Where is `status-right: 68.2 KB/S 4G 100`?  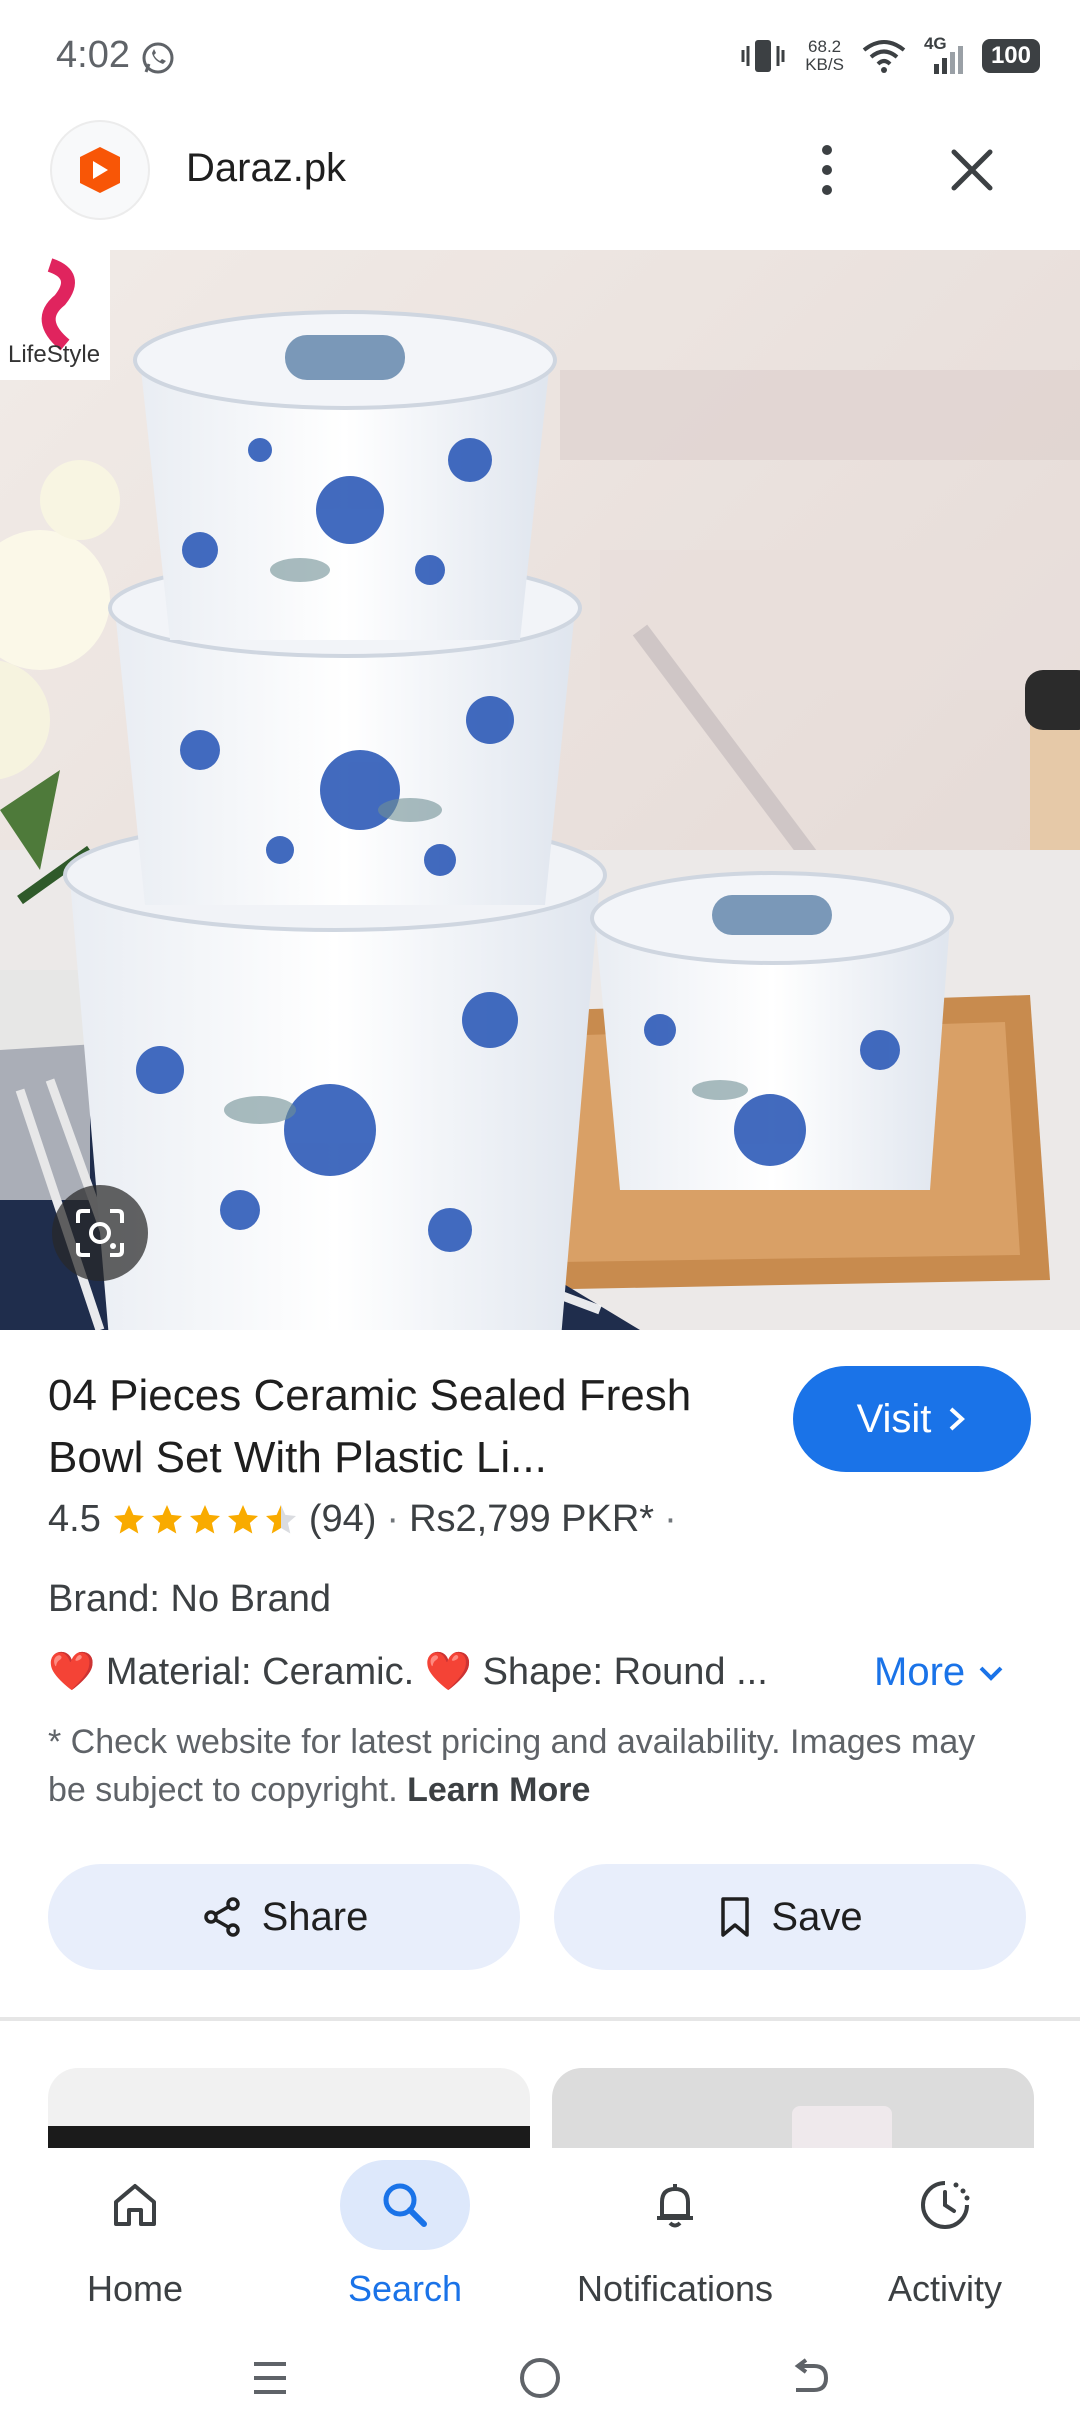 status-right: 68.2 KB/S 4G 100 is located at coordinates (889, 55).